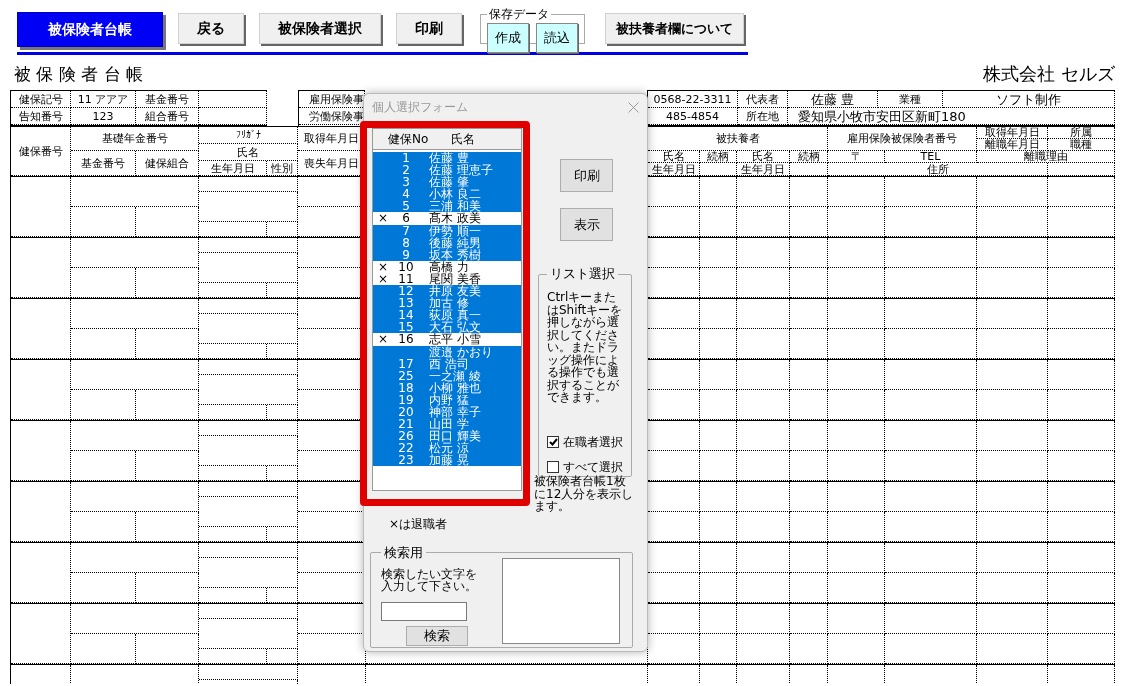 The width and height of the screenshot is (1127, 686). I want to click on toolbar-button: 印刷, so click(429, 28).